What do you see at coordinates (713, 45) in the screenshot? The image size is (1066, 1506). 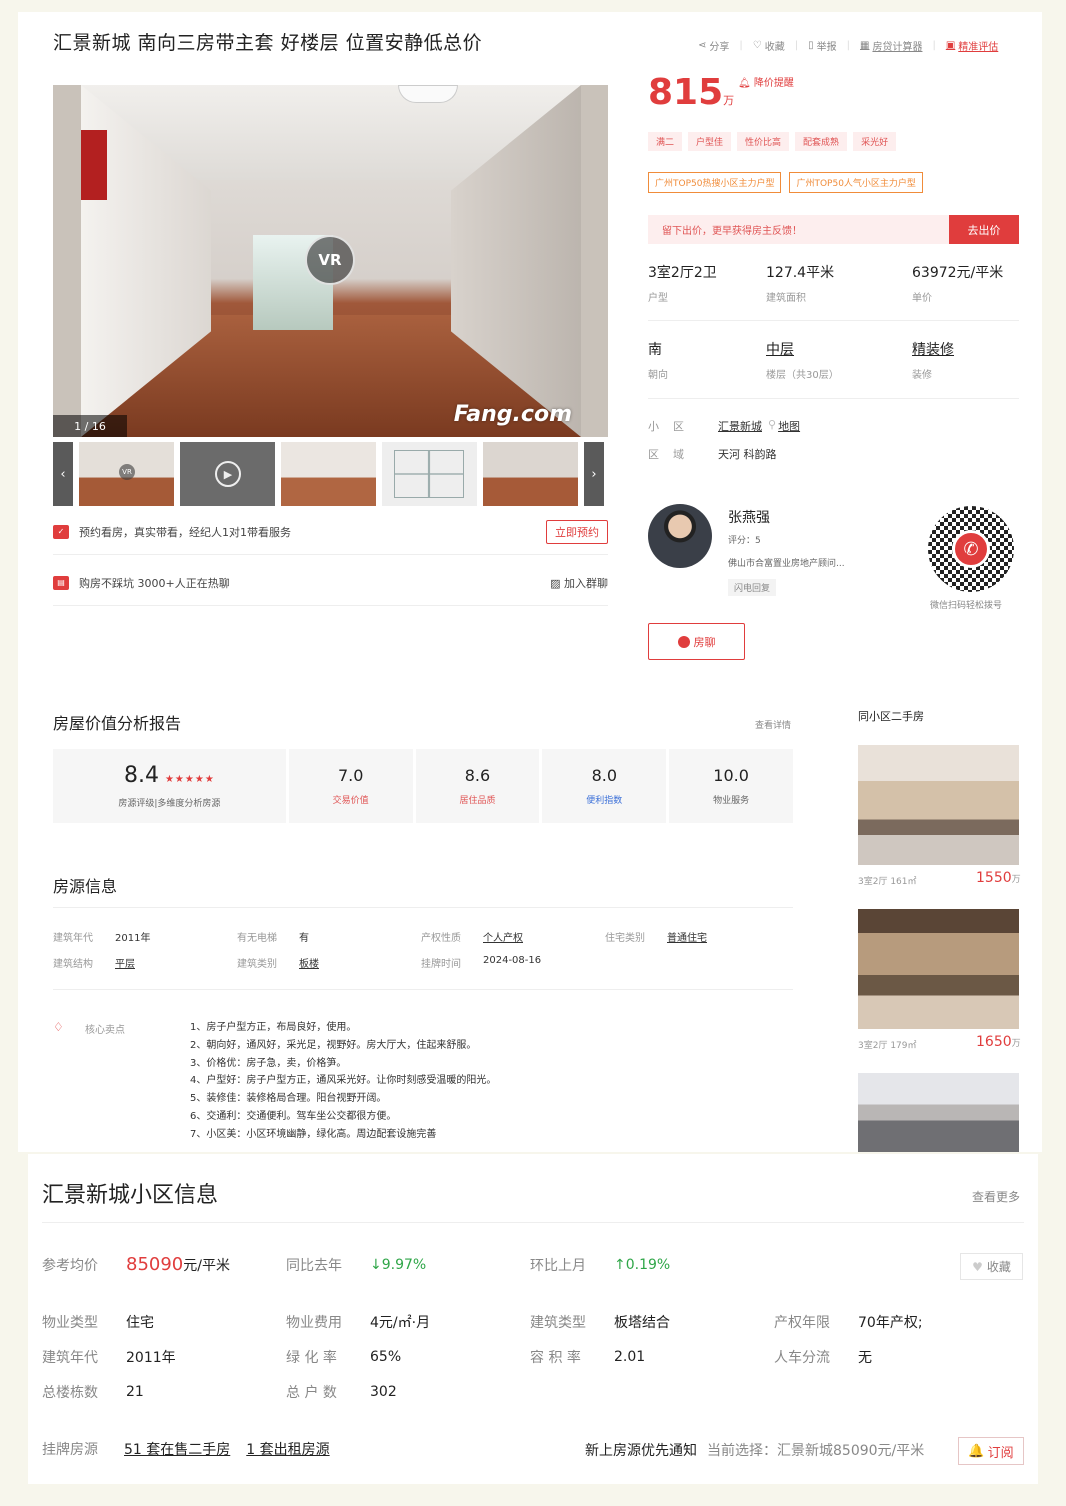 I see `share-action: ⋖ 分享` at bounding box center [713, 45].